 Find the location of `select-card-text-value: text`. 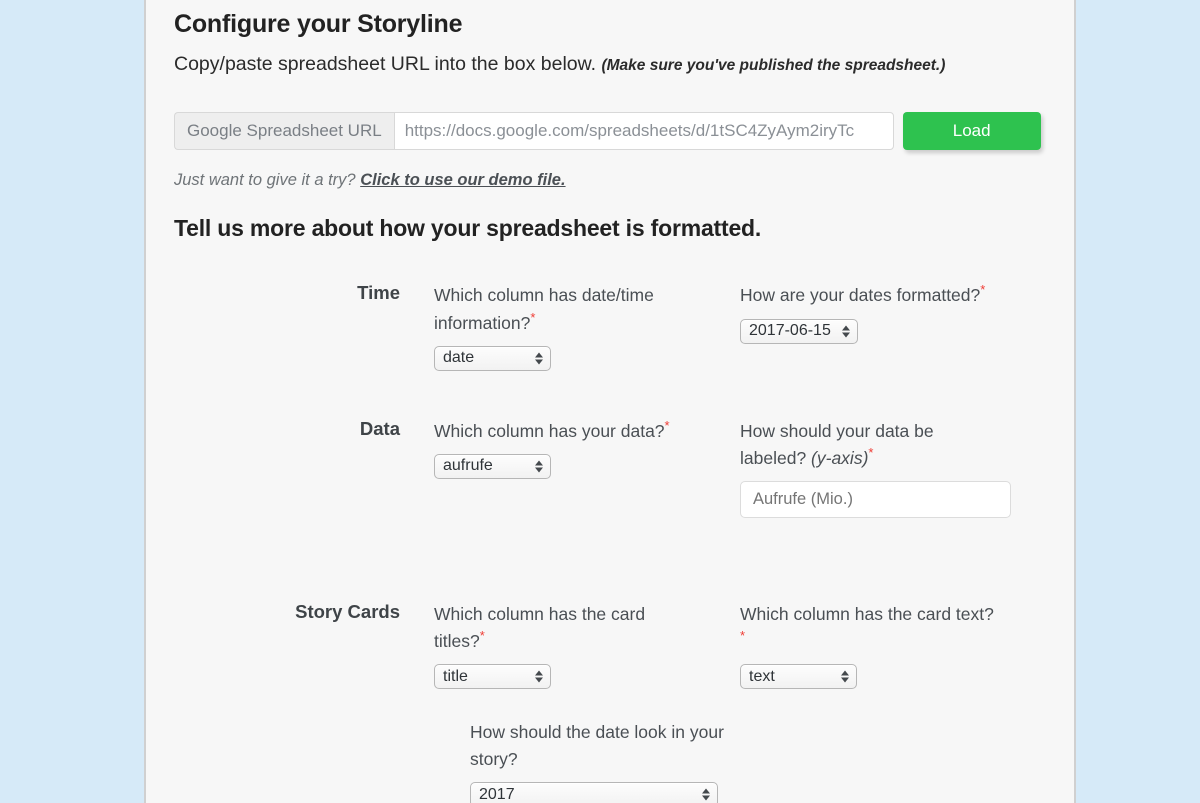

select-card-text-value: text is located at coordinates (762, 676).